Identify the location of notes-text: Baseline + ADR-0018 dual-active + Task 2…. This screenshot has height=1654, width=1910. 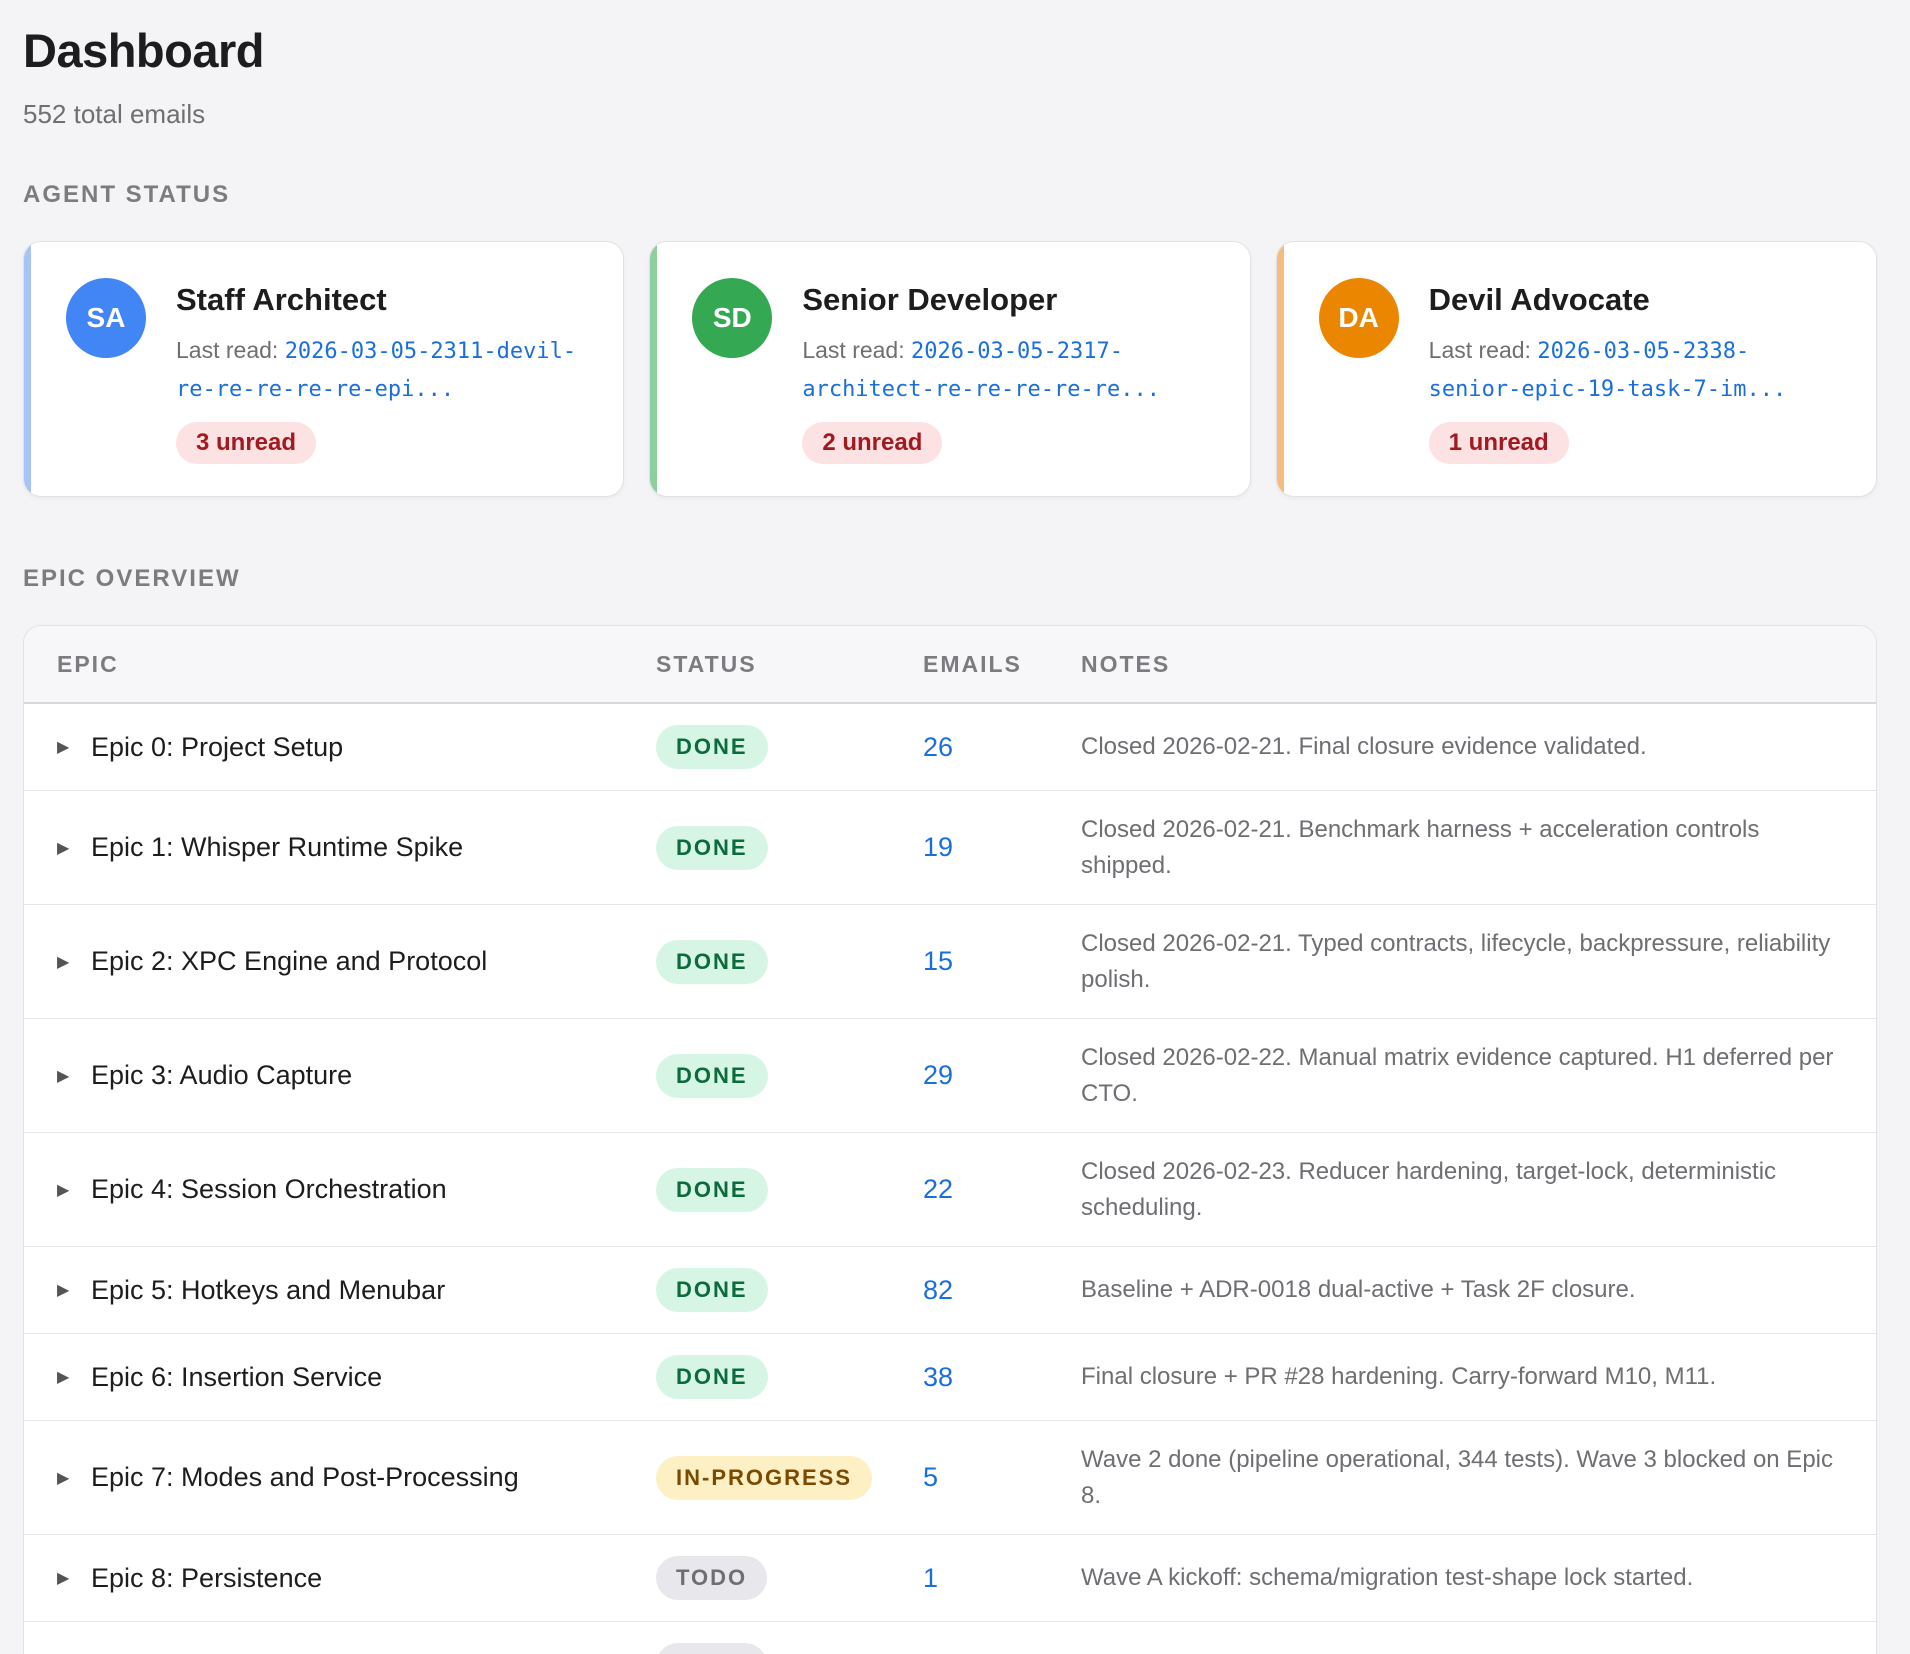
(1358, 1289).